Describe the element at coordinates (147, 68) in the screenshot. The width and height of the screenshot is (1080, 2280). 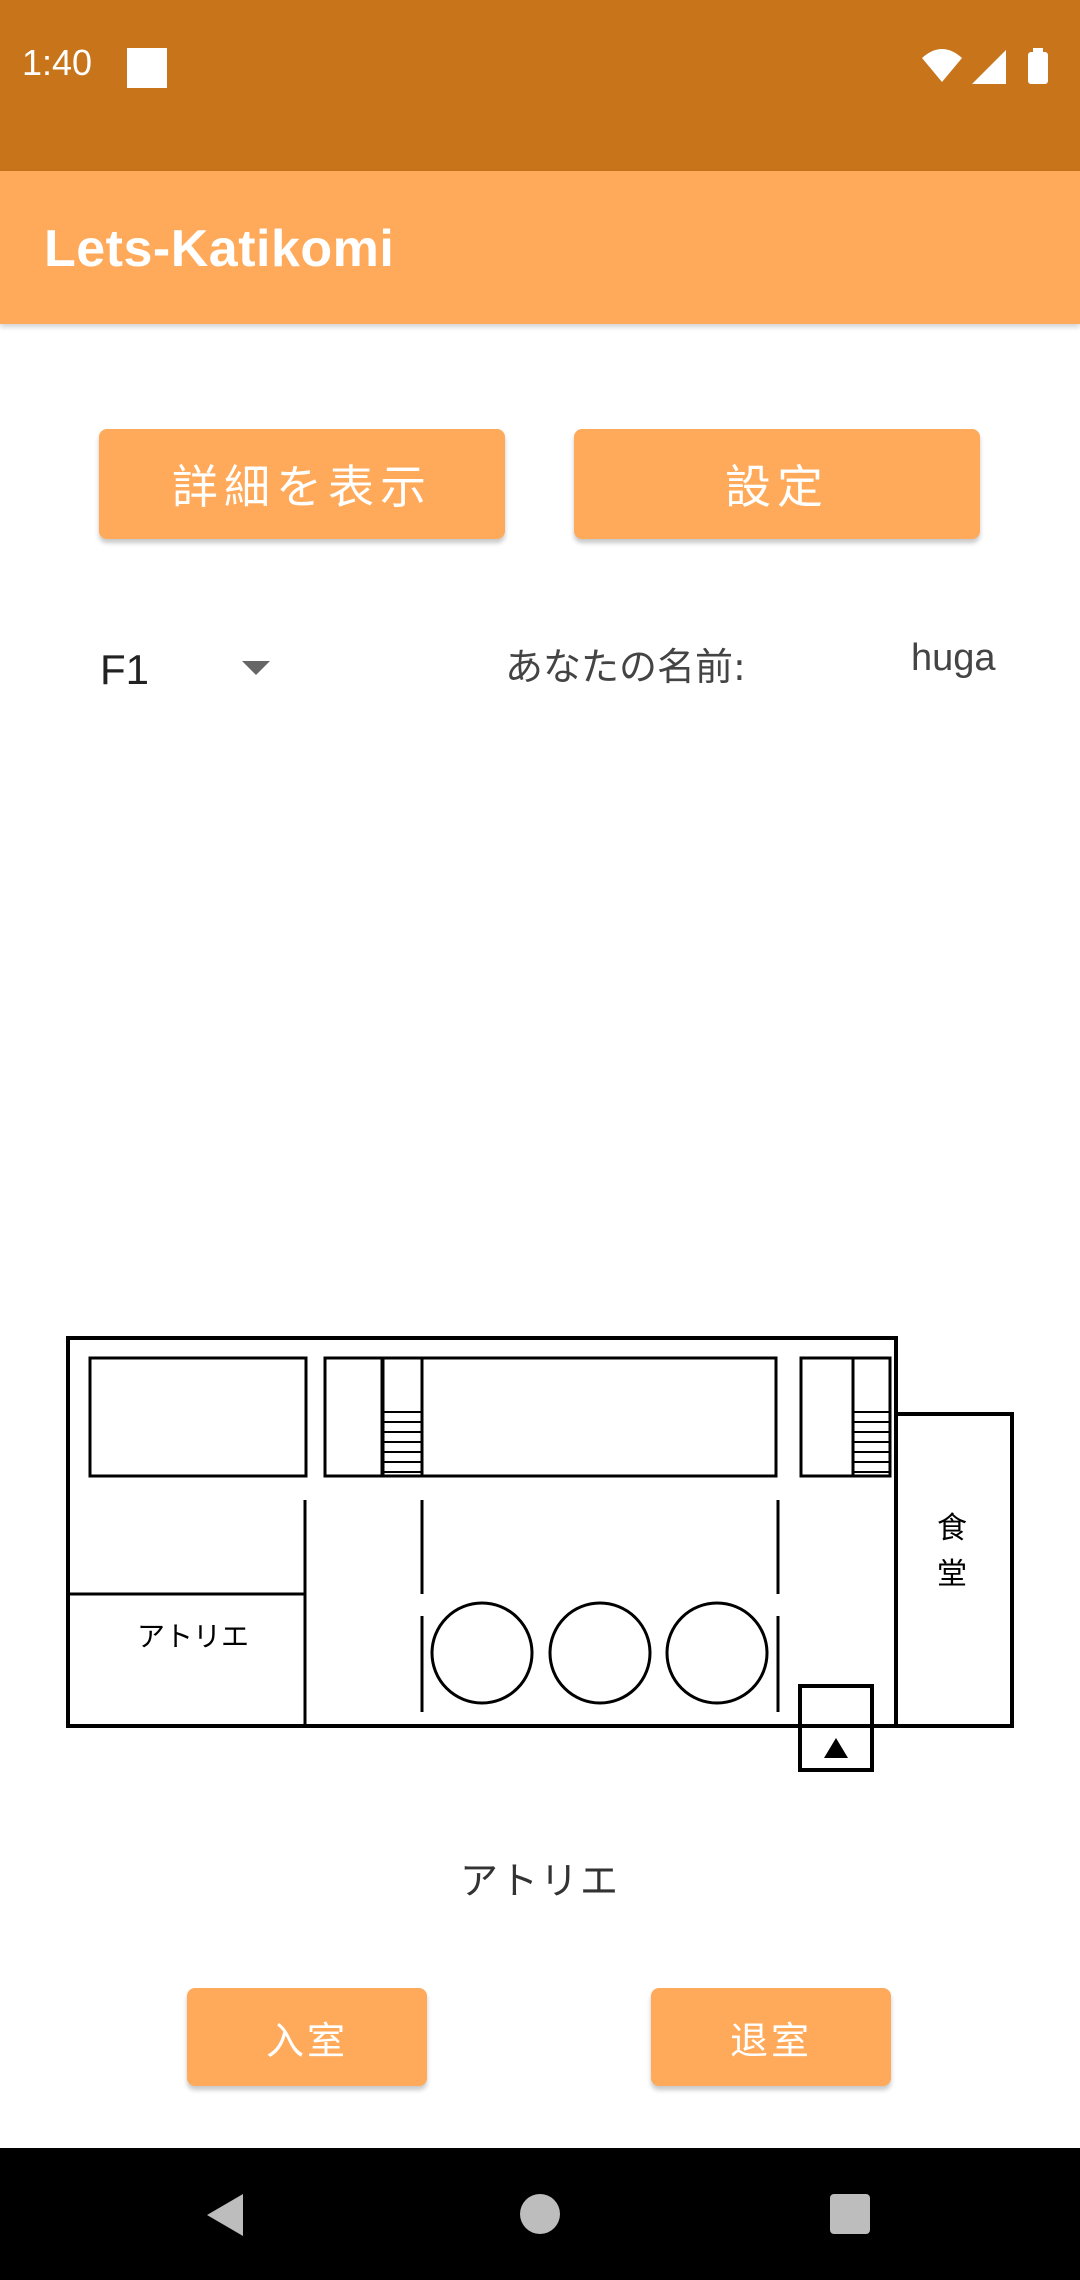
I see `notification-icon` at that location.